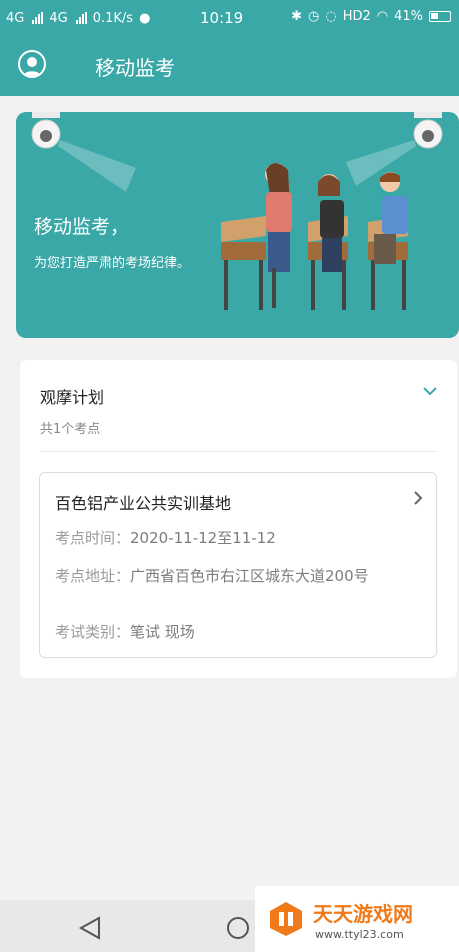 This screenshot has width=459, height=952. I want to click on banner-headline: 移动监考，, so click(82, 227).